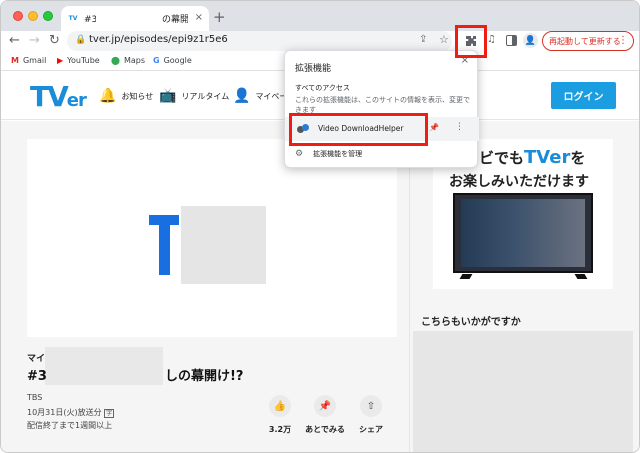  What do you see at coordinates (126, 96) in the screenshot?
I see `nav-notifications: 🔔 お知らせ` at bounding box center [126, 96].